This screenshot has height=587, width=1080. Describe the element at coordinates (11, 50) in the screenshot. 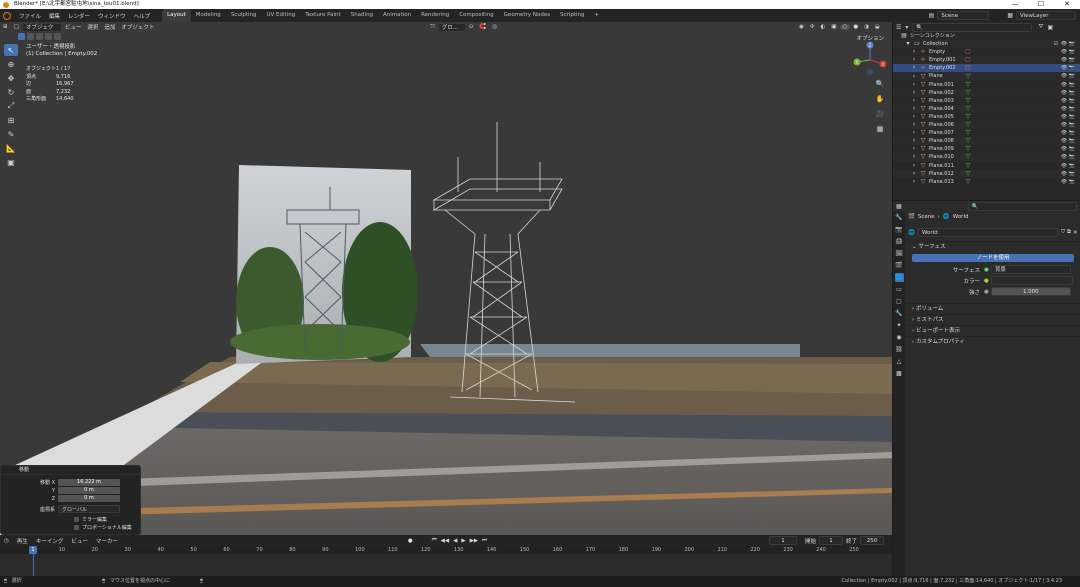

I see `select-tool-icon: ↖` at that location.